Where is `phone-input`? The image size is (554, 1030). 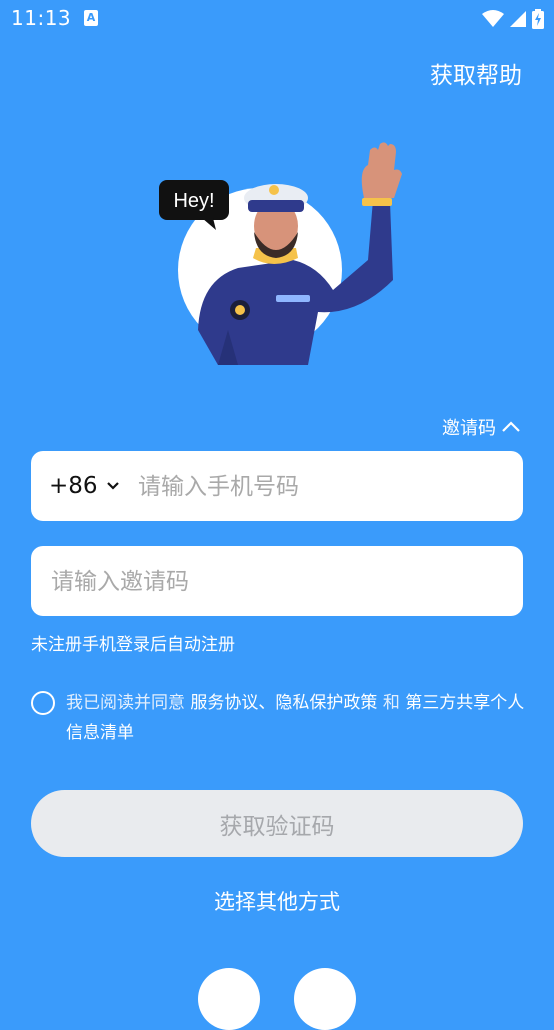 phone-input is located at coordinates (323, 487).